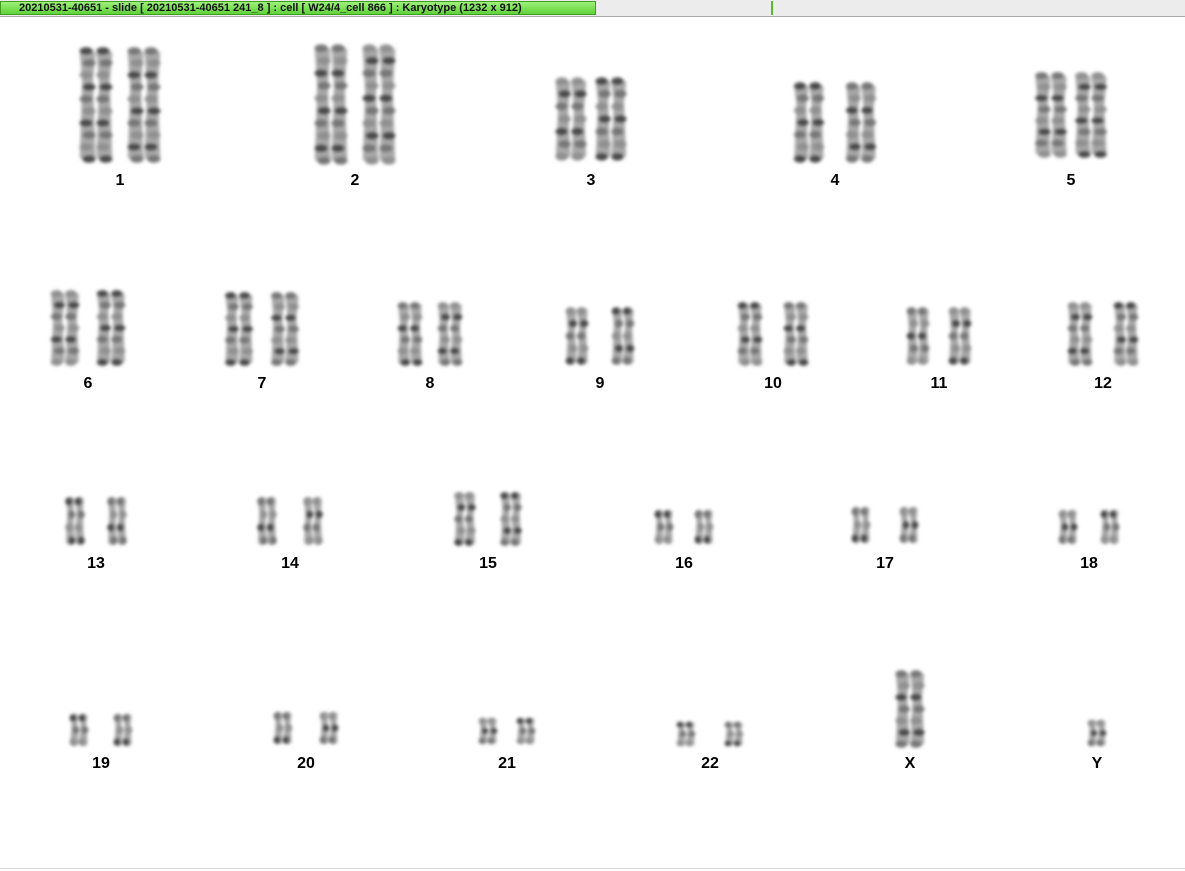  I want to click on chromosome-pair-image, so click(1097, 733).